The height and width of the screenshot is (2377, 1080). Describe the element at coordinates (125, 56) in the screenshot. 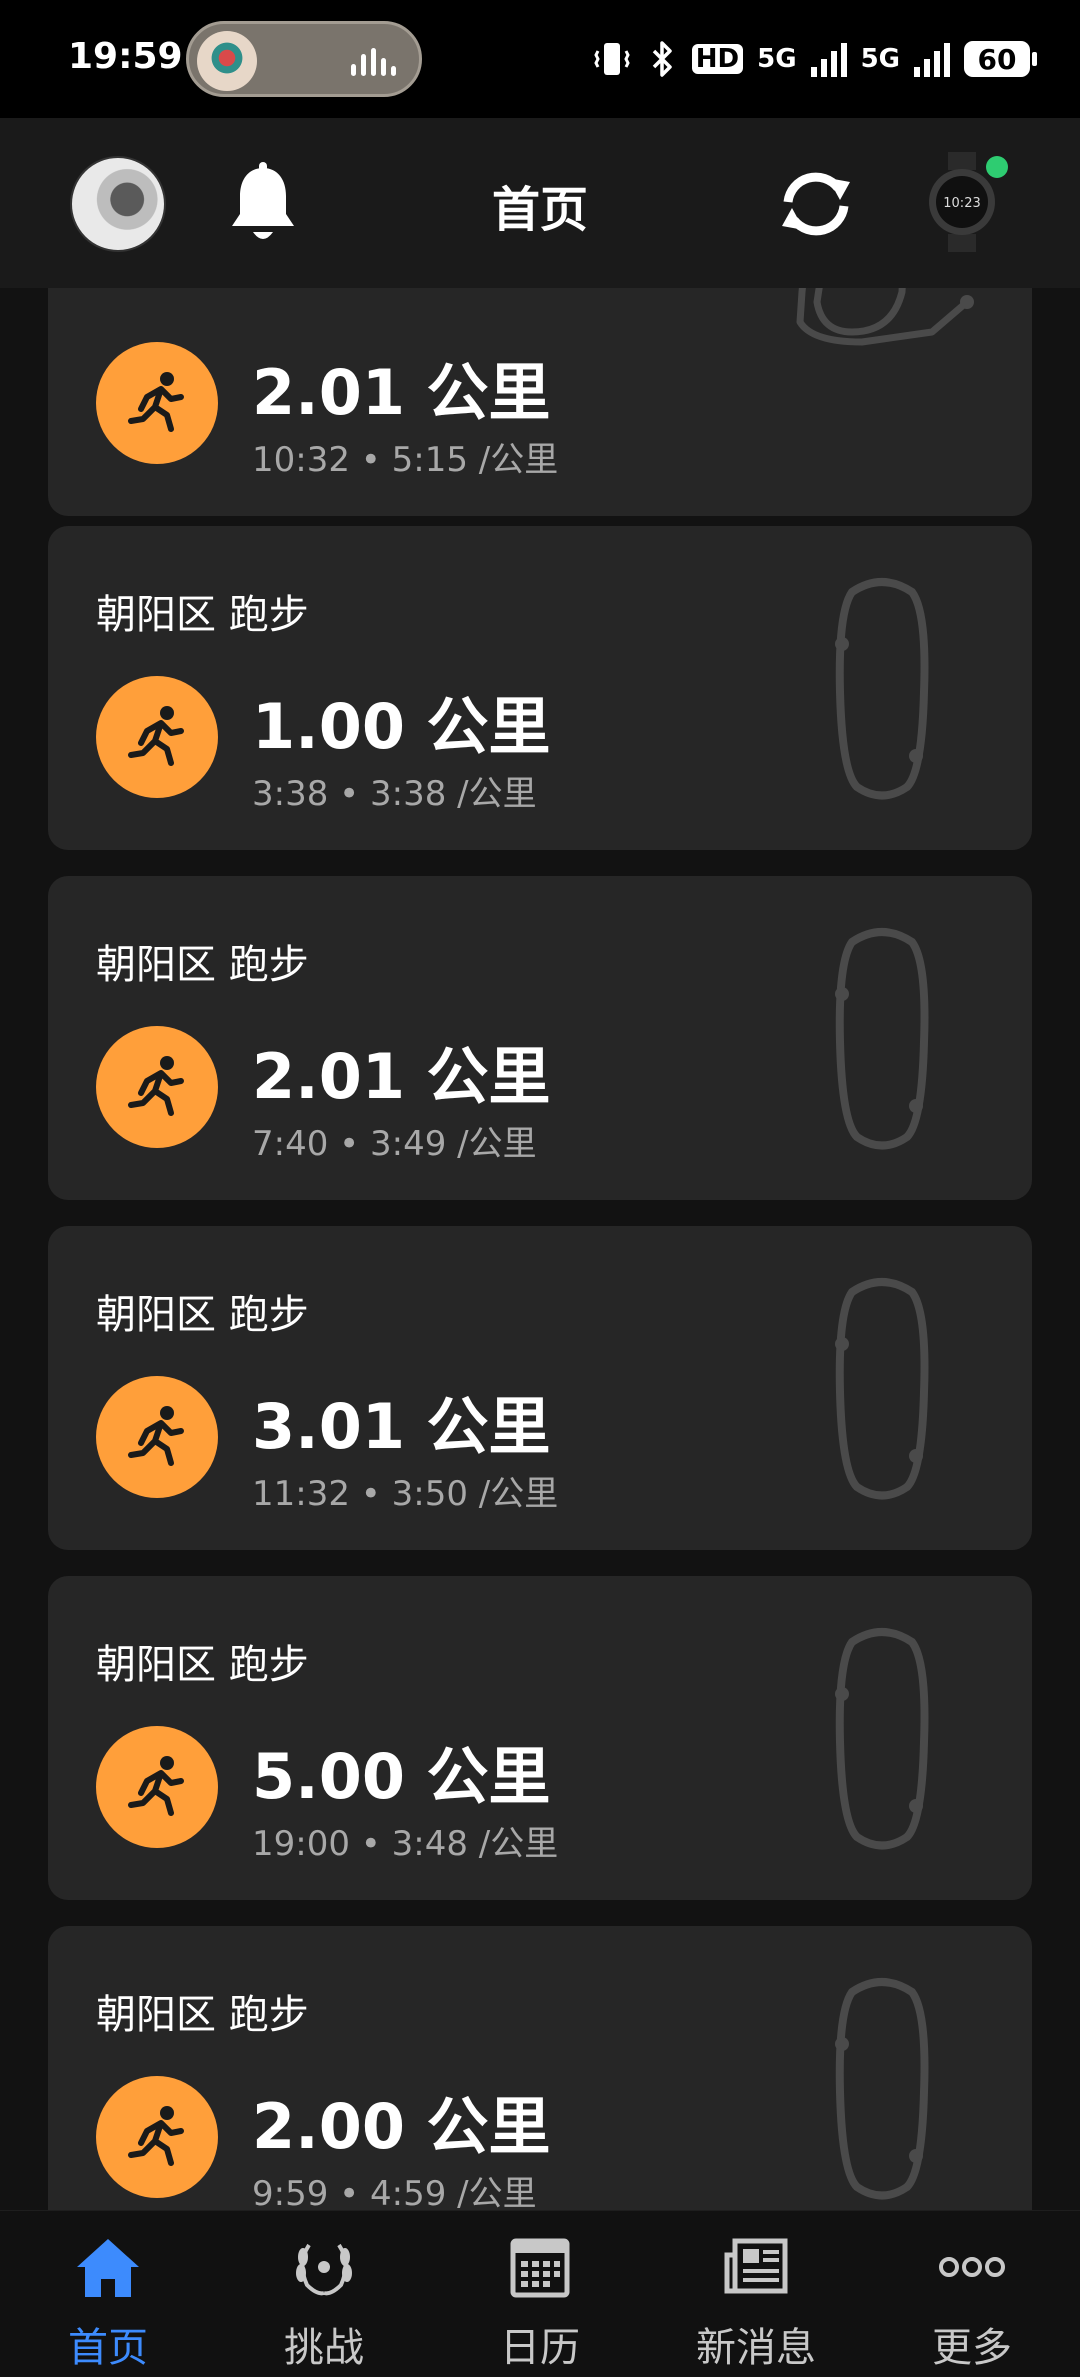

I see `status-time: 19:59` at that location.